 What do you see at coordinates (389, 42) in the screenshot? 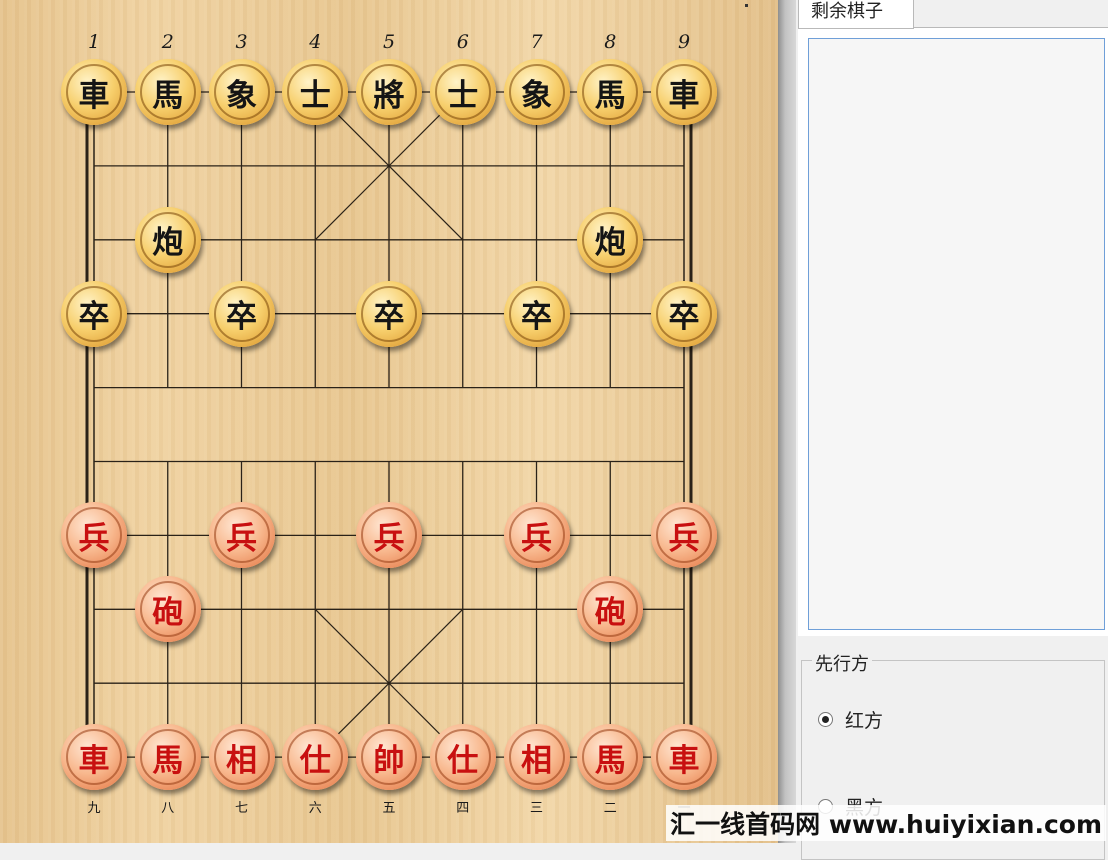
I see `file-label-top: 5` at bounding box center [389, 42].